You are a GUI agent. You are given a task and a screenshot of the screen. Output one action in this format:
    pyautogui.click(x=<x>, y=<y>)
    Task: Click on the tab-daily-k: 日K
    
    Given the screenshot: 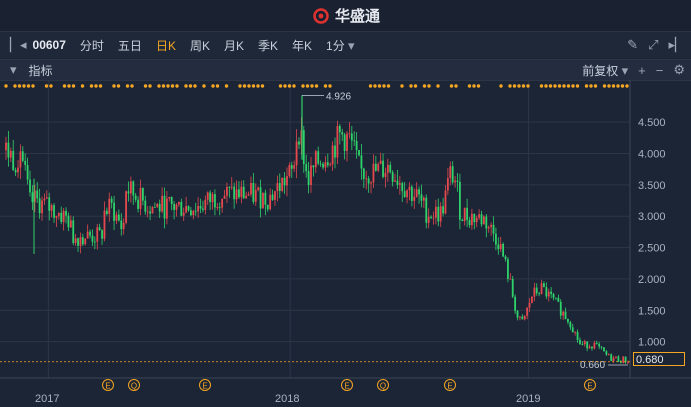 What is the action you would take?
    pyautogui.click(x=166, y=45)
    